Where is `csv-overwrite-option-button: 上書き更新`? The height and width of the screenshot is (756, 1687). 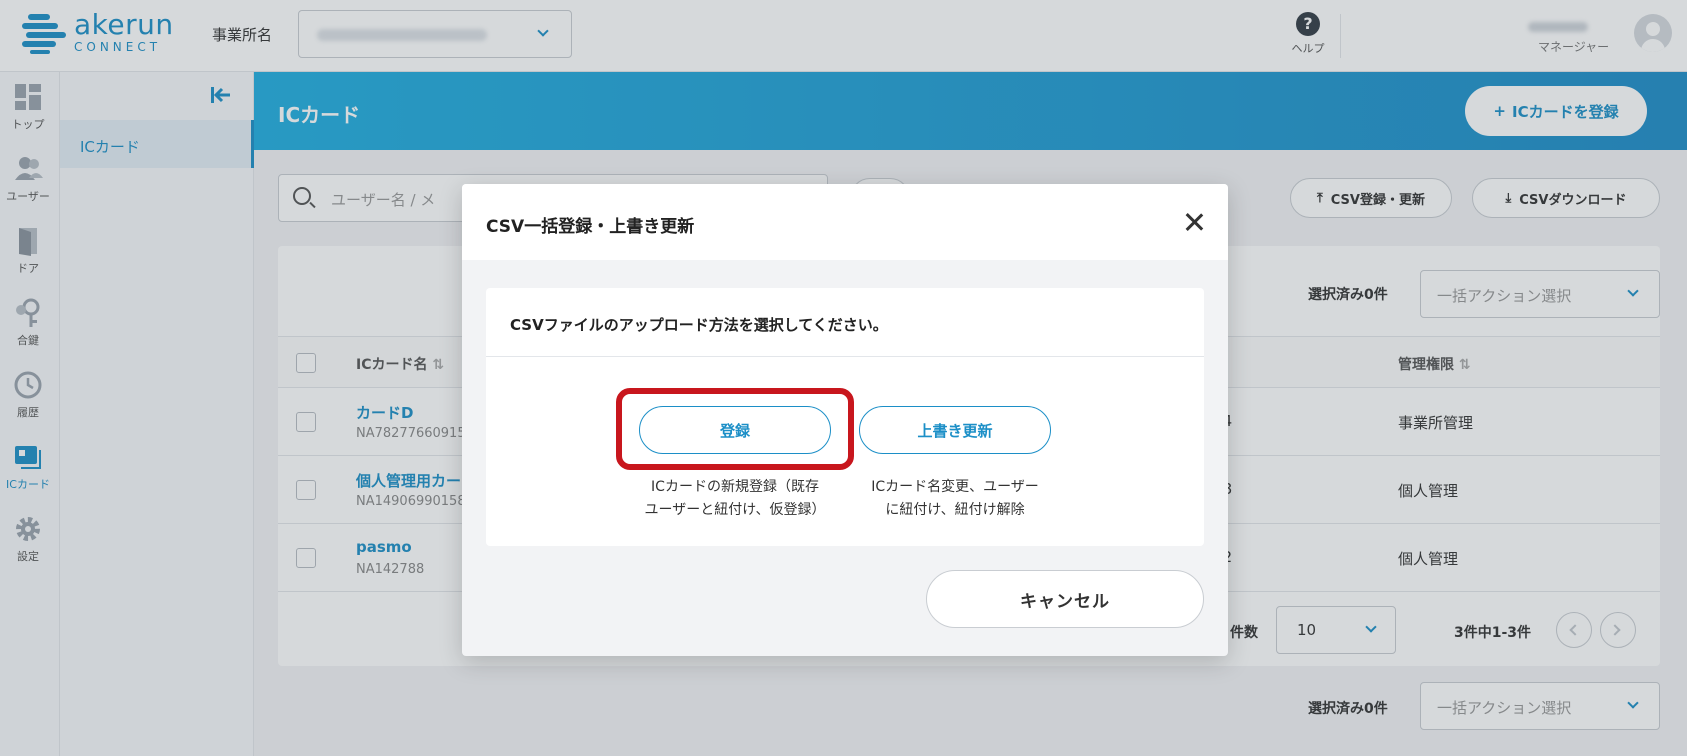
csv-overwrite-option-button: 上書き更新 is located at coordinates (955, 430).